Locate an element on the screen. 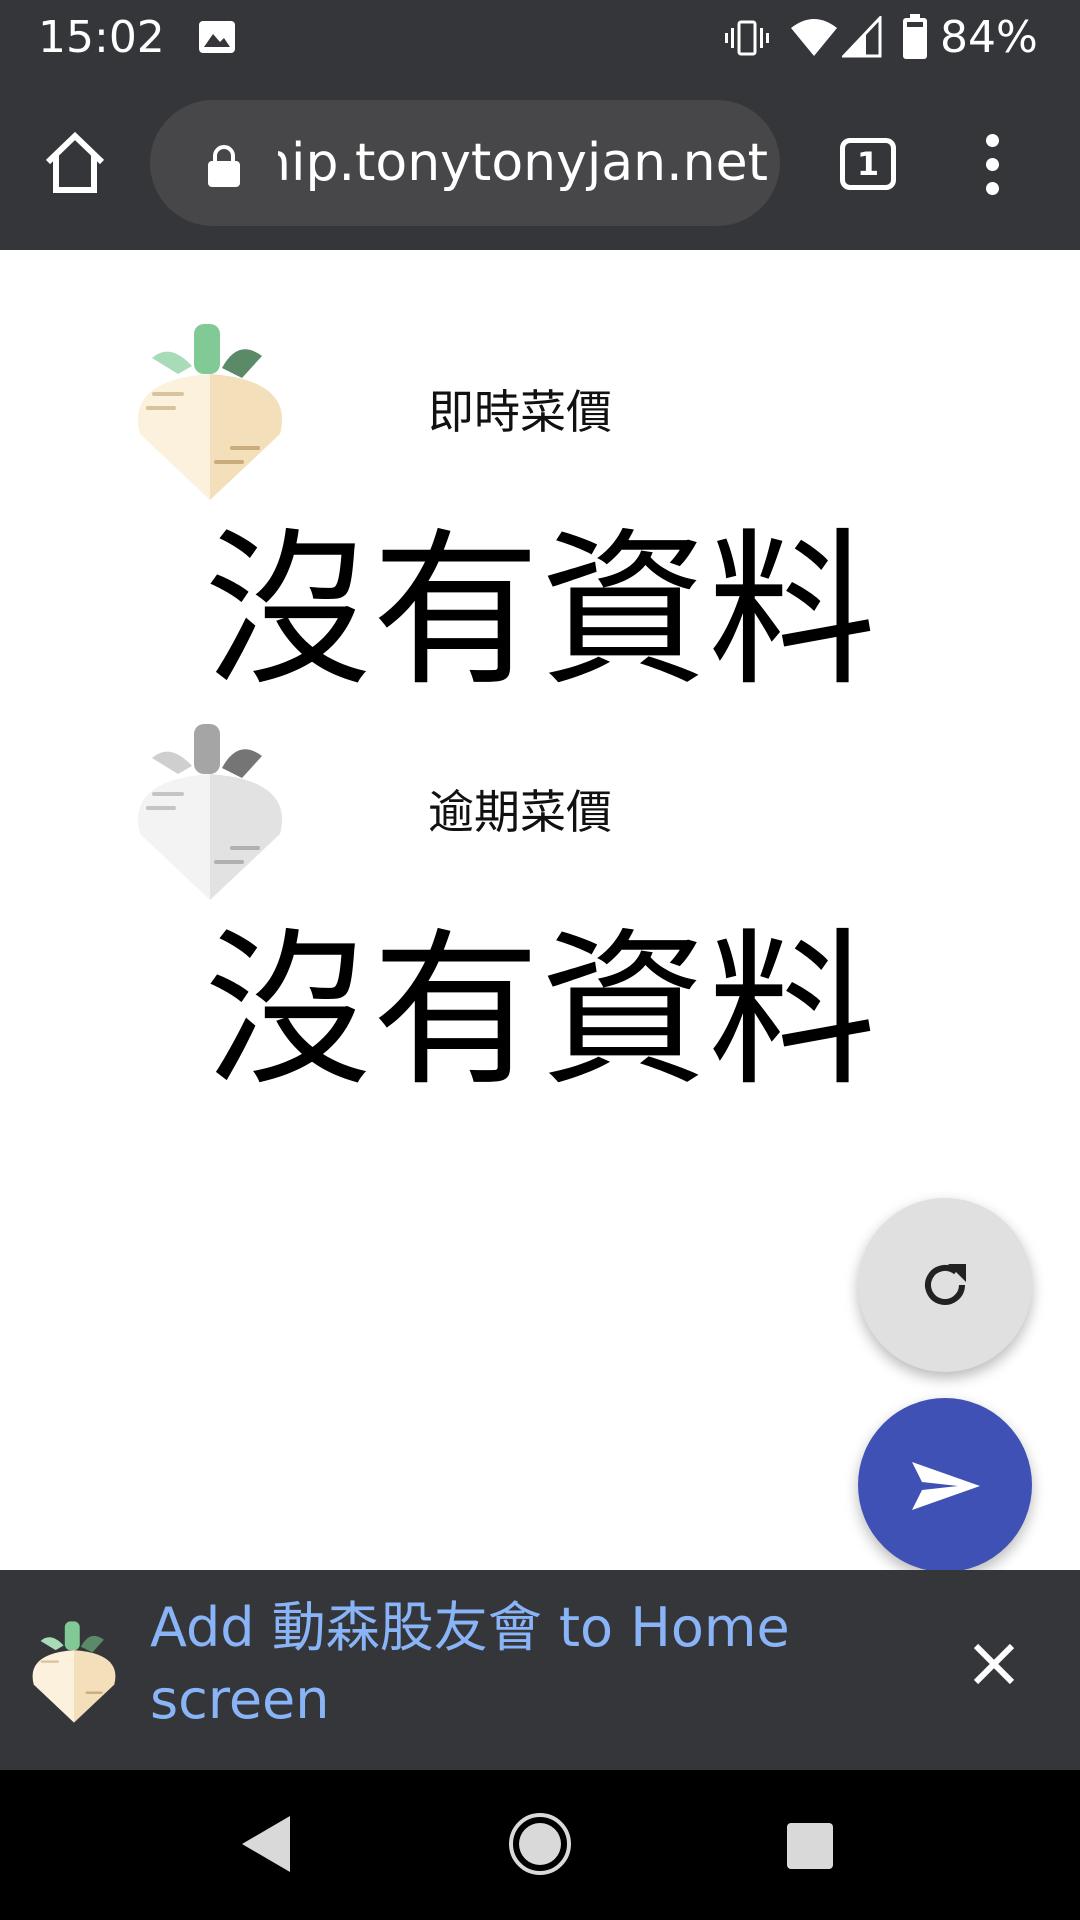  recents-icon is located at coordinates (810, 1846).